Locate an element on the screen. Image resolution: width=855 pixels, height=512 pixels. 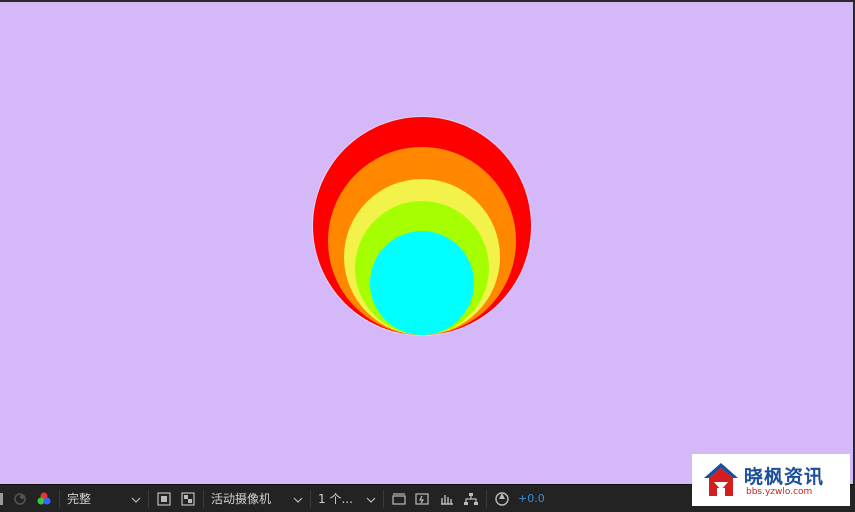
panel-edge-icon is located at coordinates (3, 499).